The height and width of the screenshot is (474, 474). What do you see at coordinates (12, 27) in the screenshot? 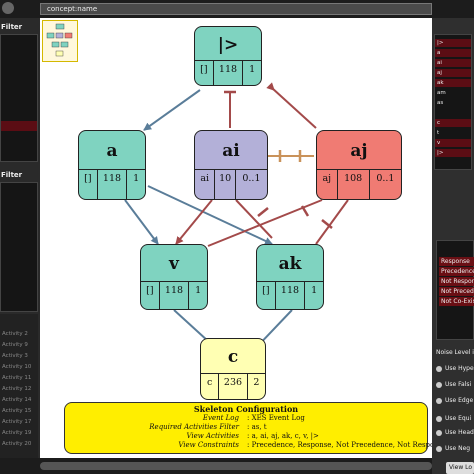
I see `filter-title: Filter` at bounding box center [12, 27].